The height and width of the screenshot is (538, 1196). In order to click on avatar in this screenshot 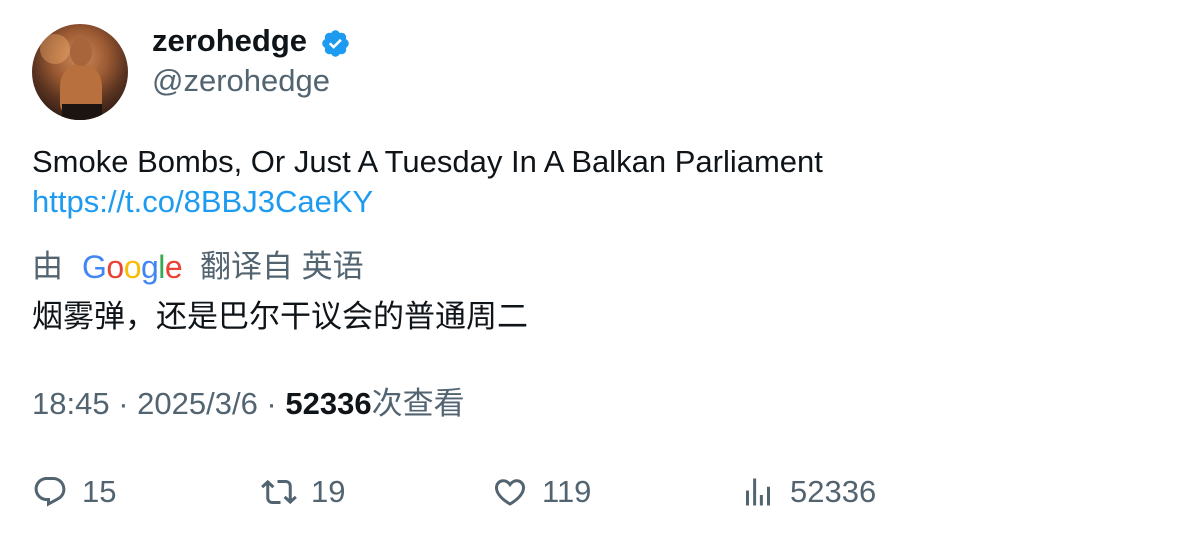, I will do `click(80, 72)`.